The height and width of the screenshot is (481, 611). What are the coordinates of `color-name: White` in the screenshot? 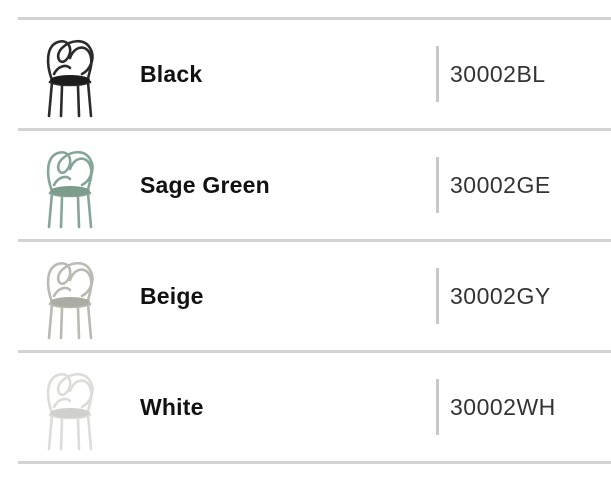 It's located at (172, 407).